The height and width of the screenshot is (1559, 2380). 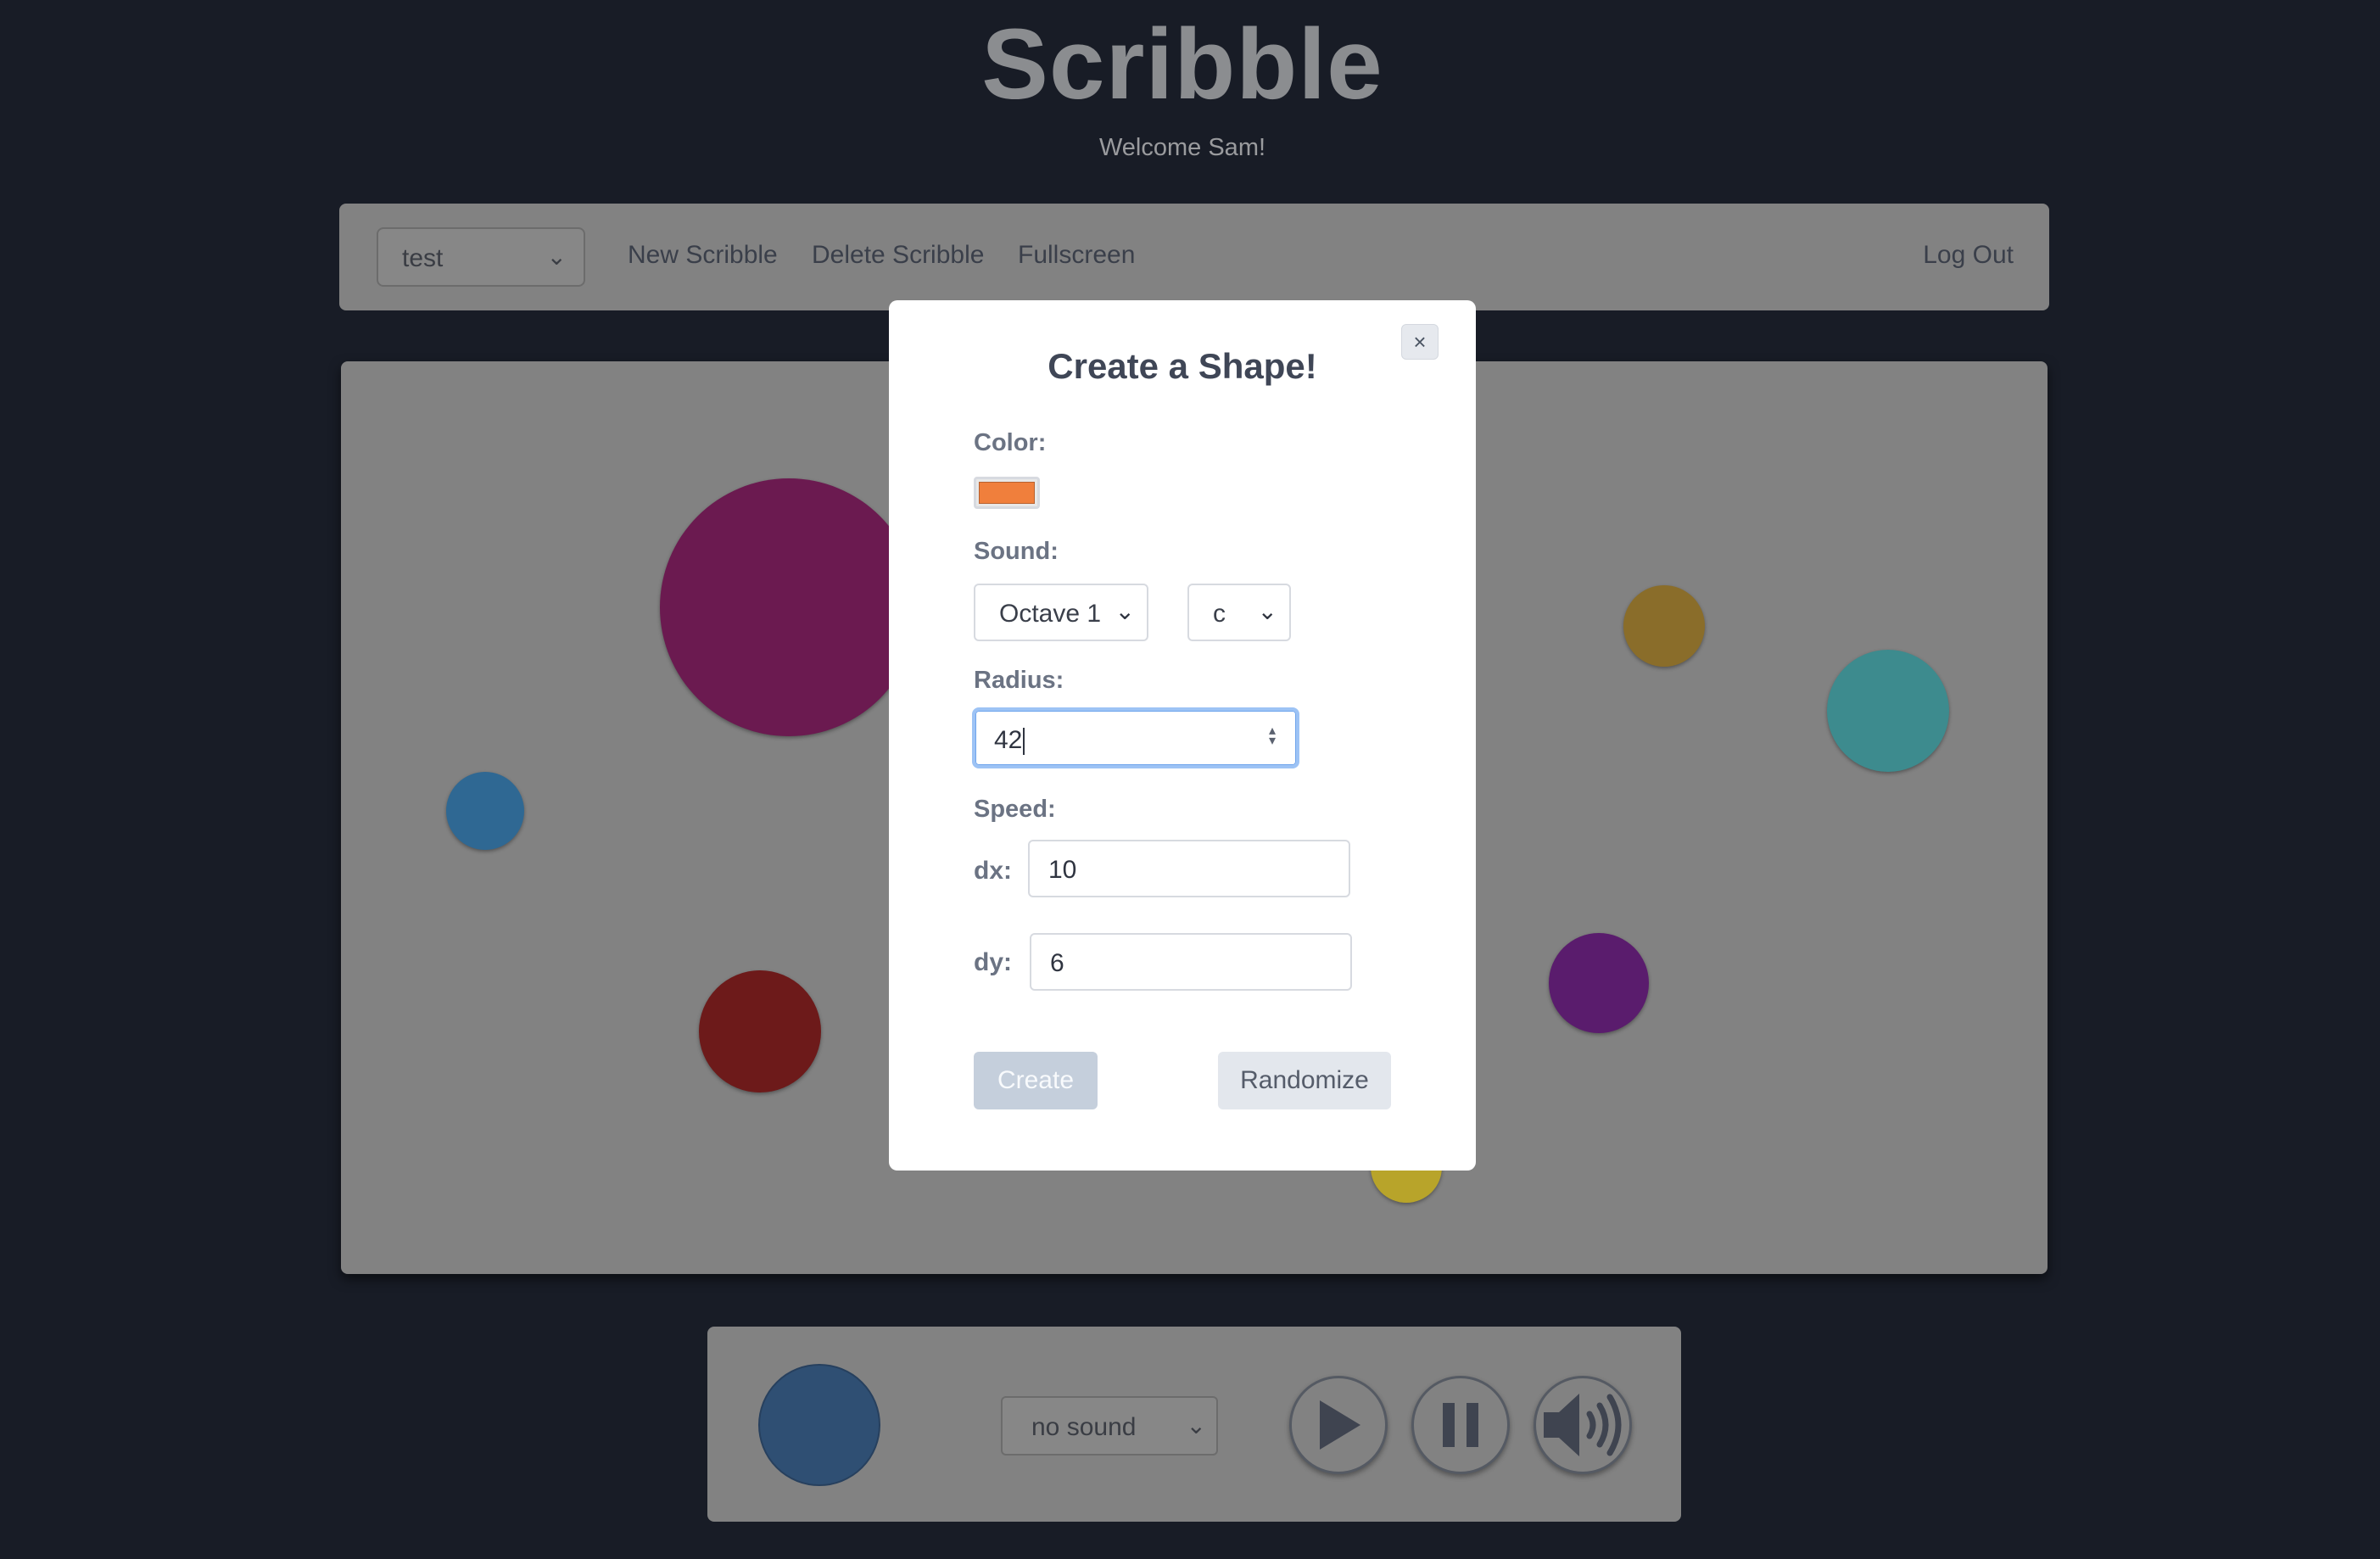 I want to click on welcome-message: Welcome Sam!, so click(x=1182, y=147).